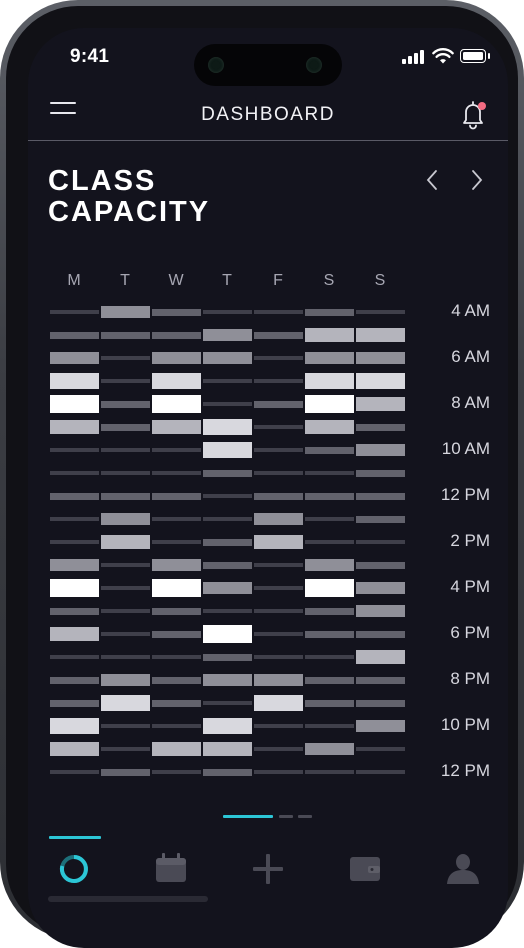  Describe the element at coordinates (433, 180) in the screenshot. I see `previous-week-button` at that location.